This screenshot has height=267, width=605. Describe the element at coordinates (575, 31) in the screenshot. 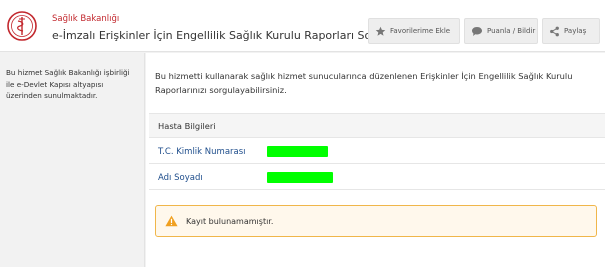

I see `share-button-label: Paylaş` at that location.